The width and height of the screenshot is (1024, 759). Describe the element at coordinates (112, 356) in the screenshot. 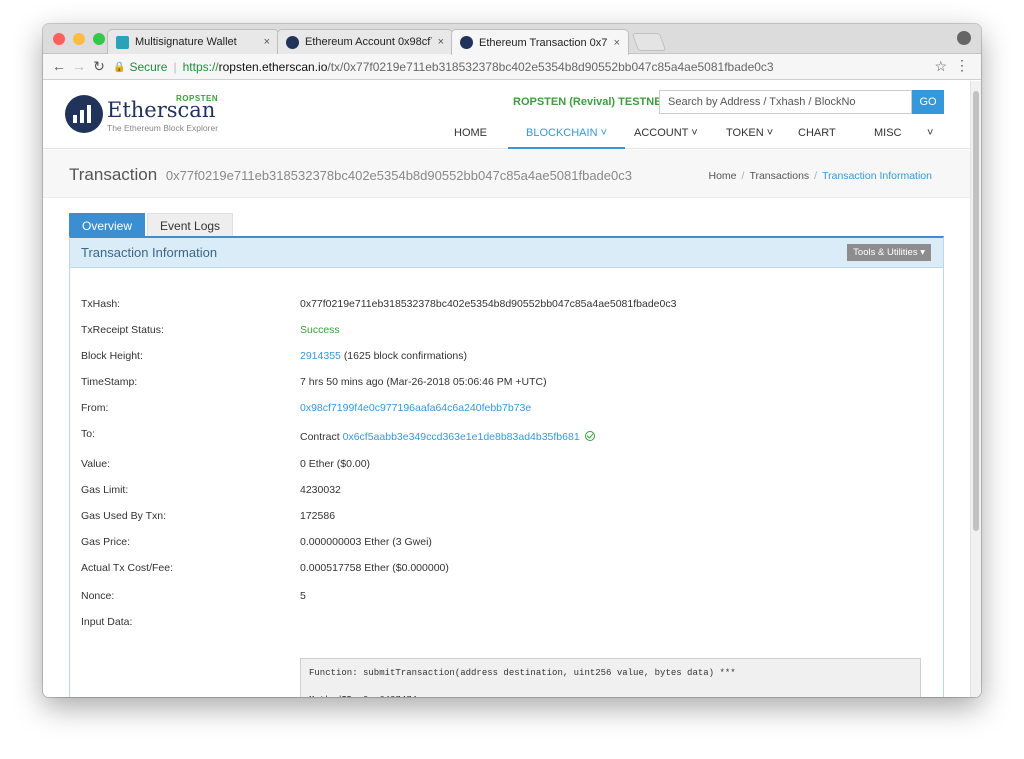

I see `field-label: Block Height:` at that location.